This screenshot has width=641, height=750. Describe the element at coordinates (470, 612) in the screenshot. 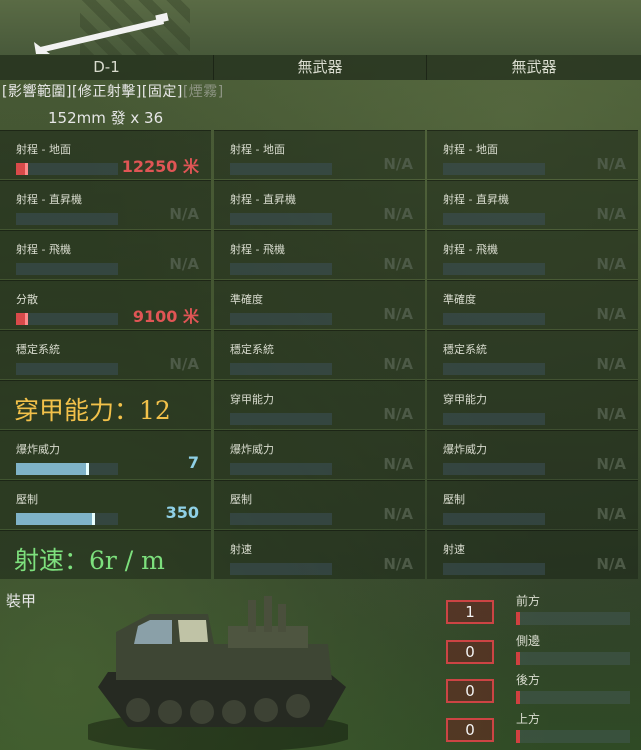

I see `armor-value-badge: 1` at that location.